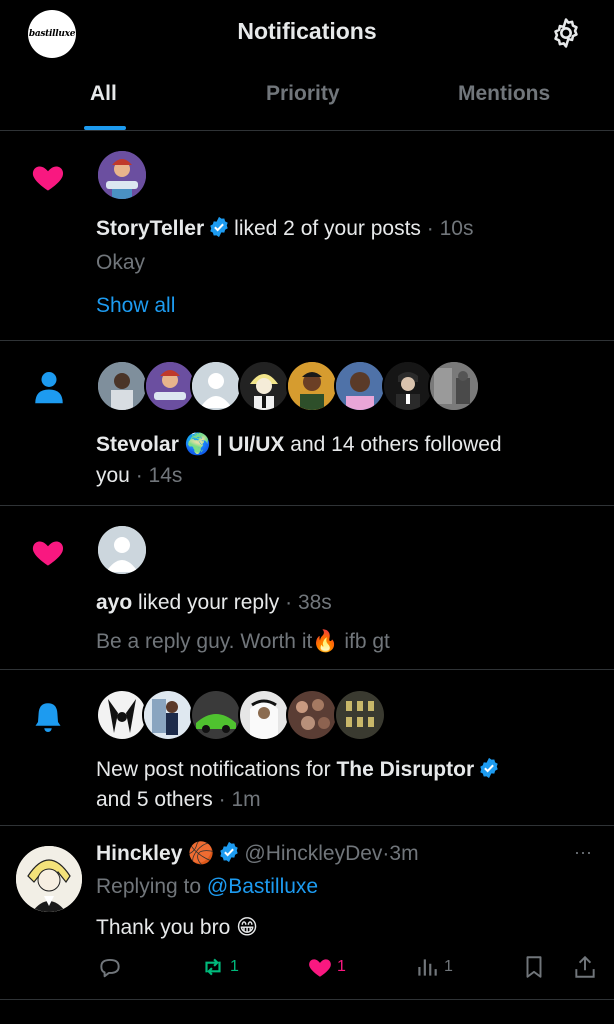  I want to click on post-snippet: Be a reply guy. Worth it🔥 ifb gt, so click(243, 642).